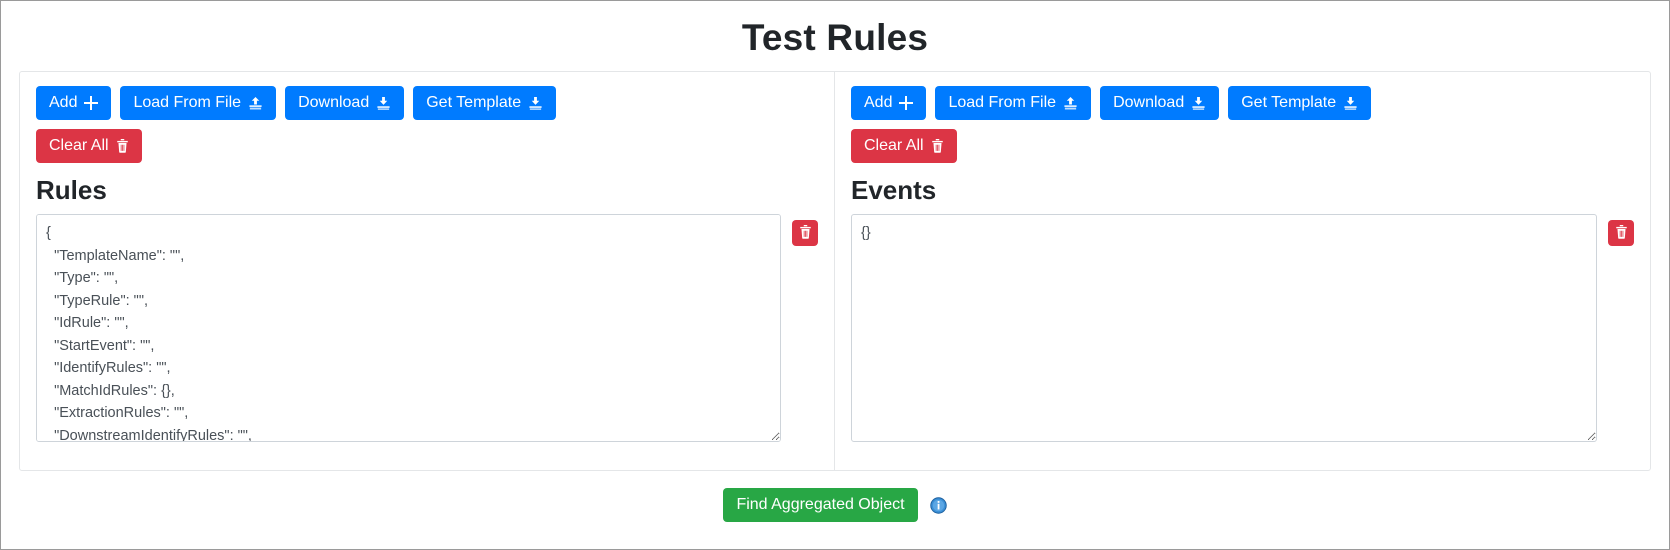 The height and width of the screenshot is (550, 1670). I want to click on rules-load-from-file-button: Load From File, so click(198, 103).